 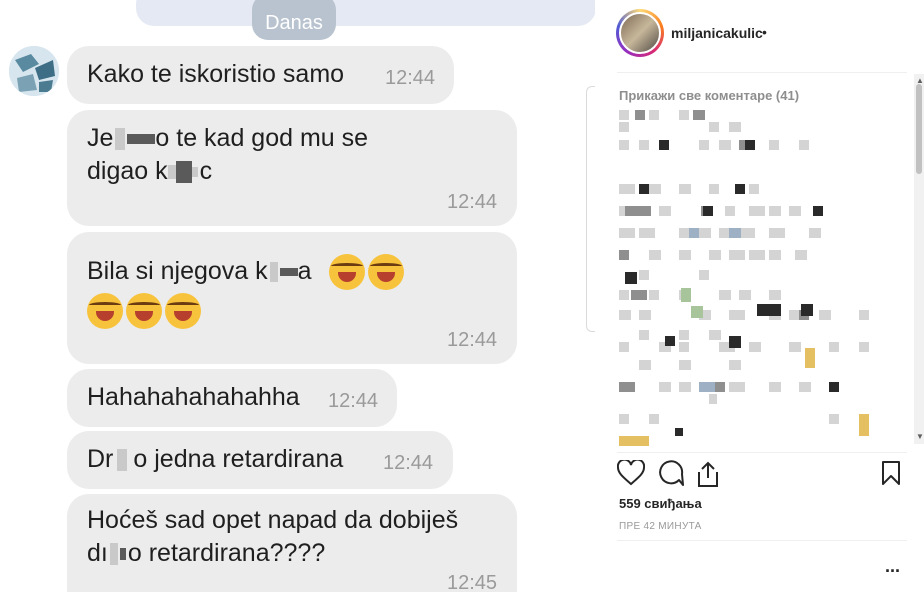 I want to click on text-part: c, so click(x=206, y=171).